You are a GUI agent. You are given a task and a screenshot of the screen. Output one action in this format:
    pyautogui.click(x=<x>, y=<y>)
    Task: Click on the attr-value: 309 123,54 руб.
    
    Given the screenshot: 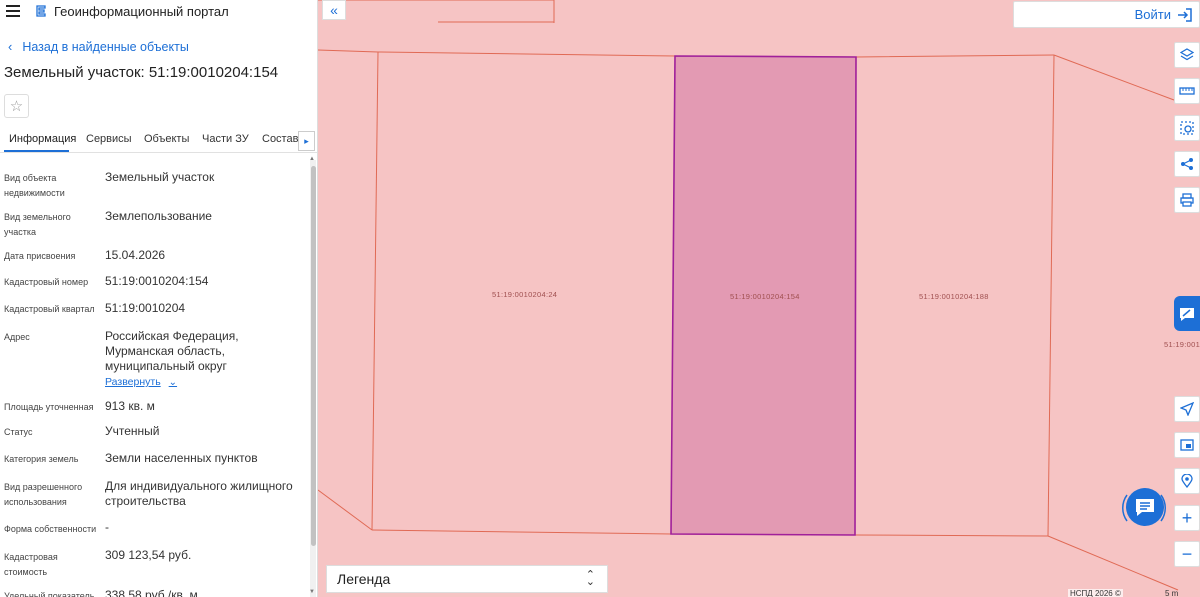 What is the action you would take?
    pyautogui.click(x=148, y=555)
    